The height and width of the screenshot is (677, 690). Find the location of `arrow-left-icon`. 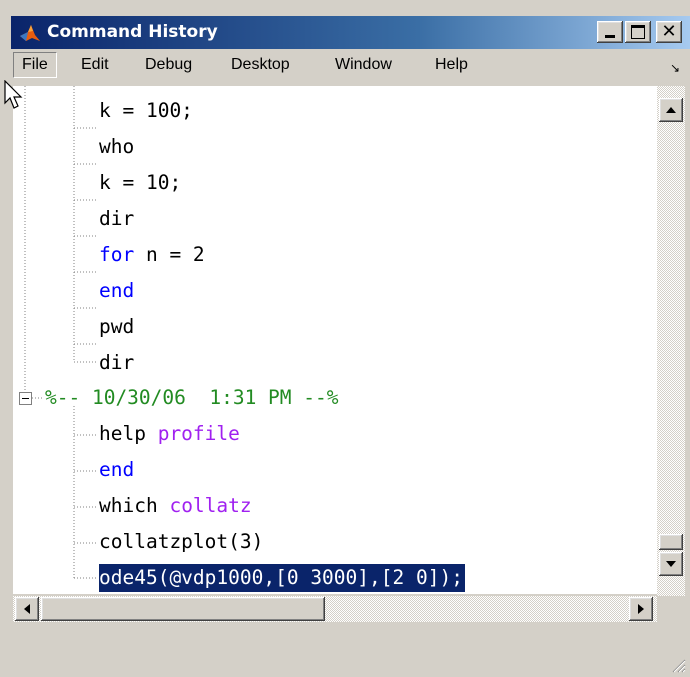

arrow-left-icon is located at coordinates (27, 609).